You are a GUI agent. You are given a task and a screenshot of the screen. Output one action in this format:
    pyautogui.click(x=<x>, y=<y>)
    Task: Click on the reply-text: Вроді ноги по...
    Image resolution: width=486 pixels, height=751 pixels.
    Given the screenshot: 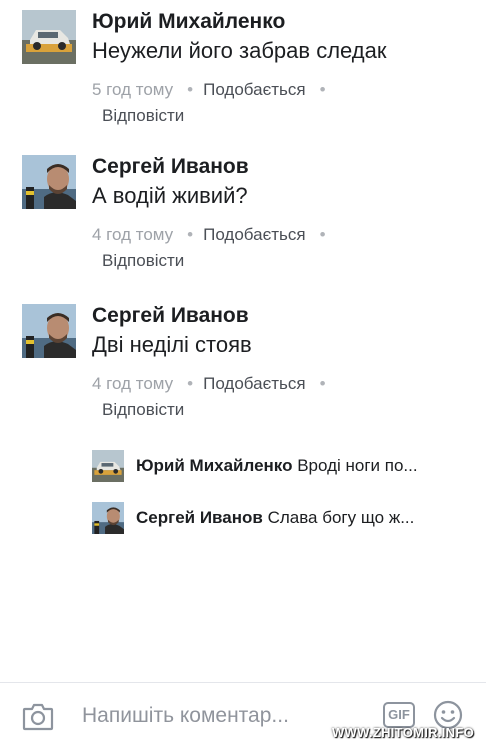 What is the action you would take?
    pyautogui.click(x=357, y=465)
    